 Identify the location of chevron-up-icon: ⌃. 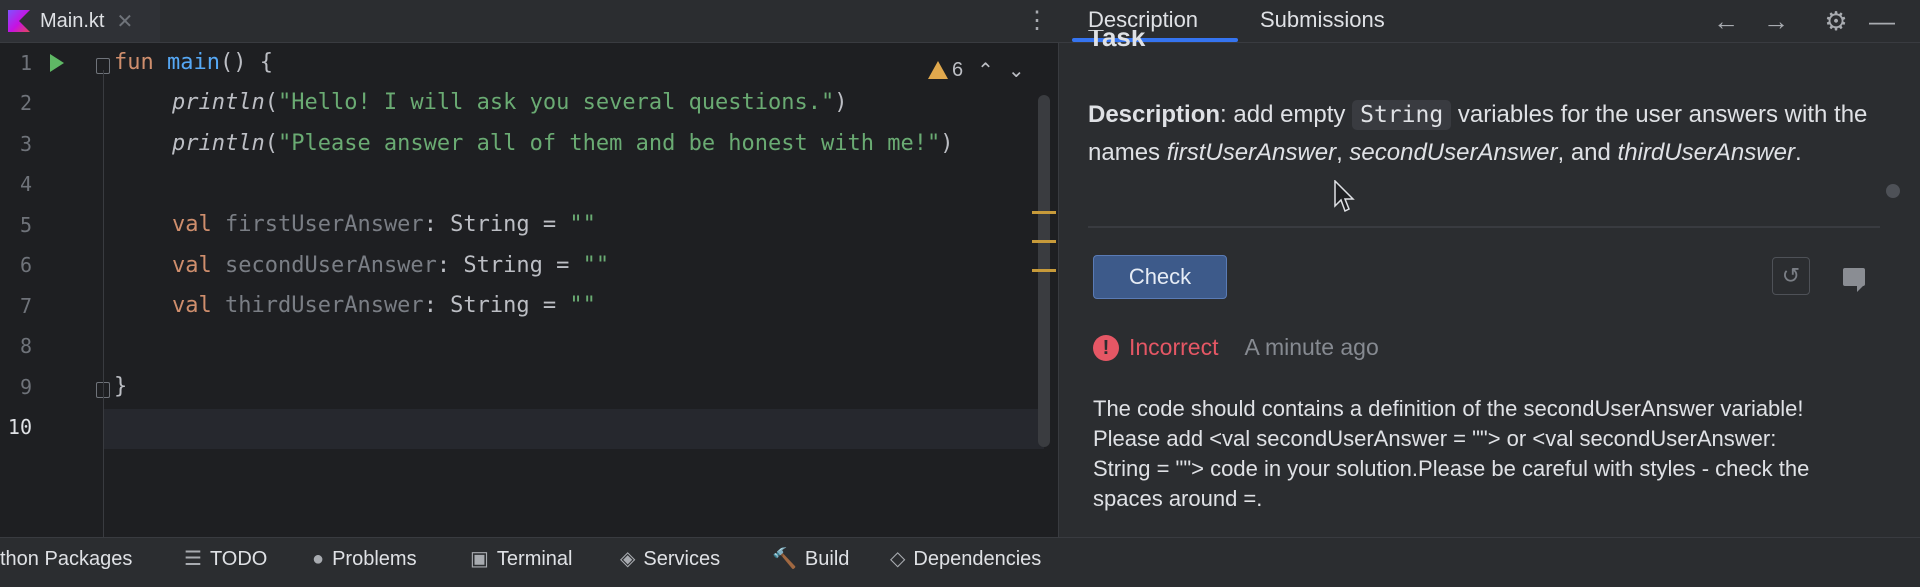
(985, 70).